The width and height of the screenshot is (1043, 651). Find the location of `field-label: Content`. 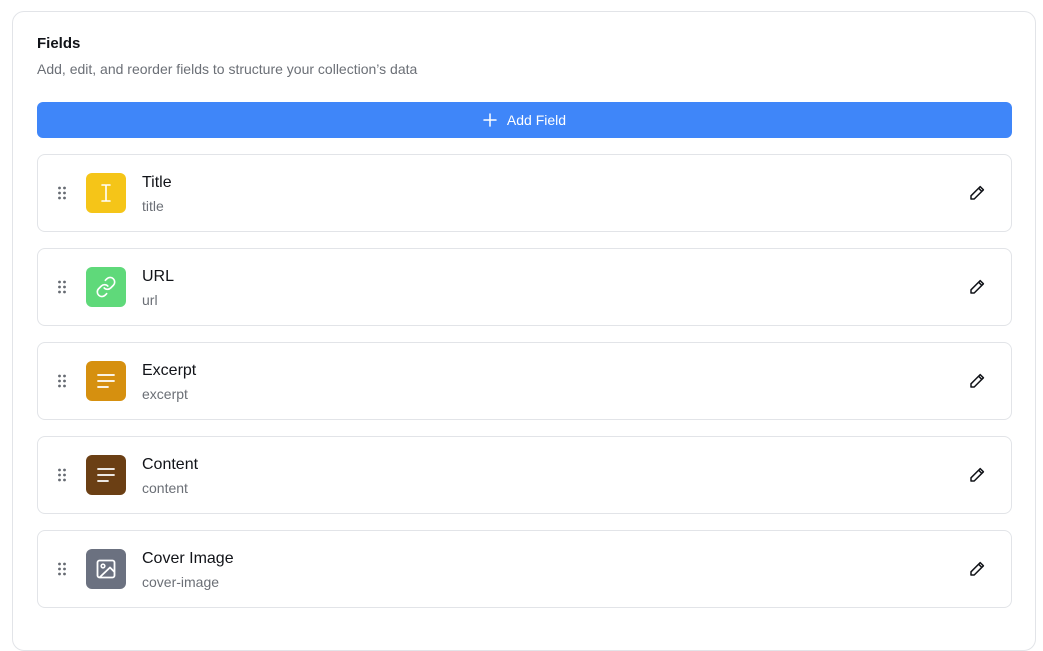

field-label: Content is located at coordinates (170, 464).